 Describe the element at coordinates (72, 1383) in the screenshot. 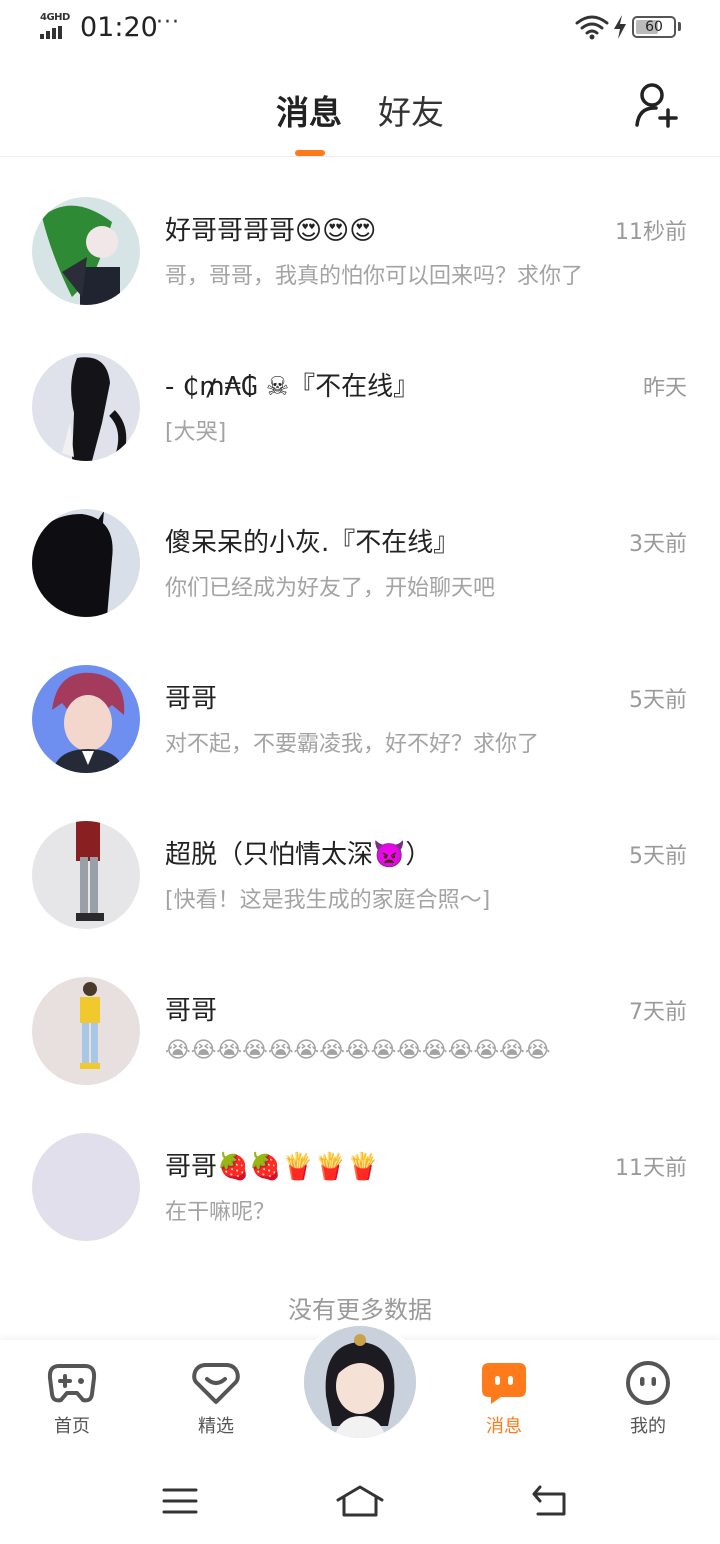

I see `gamepad-icon` at that location.